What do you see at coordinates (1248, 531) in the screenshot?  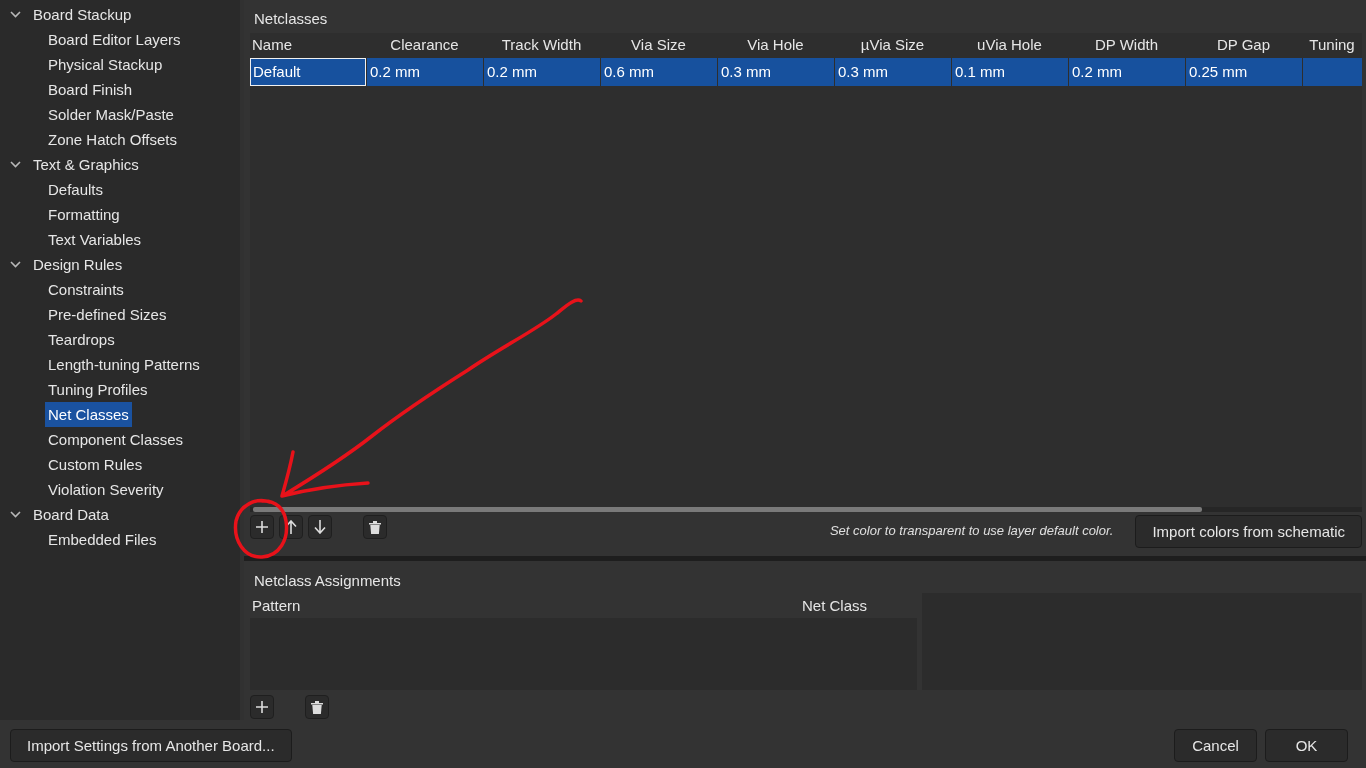 I see `import-colors-button: Import colors from schematic` at bounding box center [1248, 531].